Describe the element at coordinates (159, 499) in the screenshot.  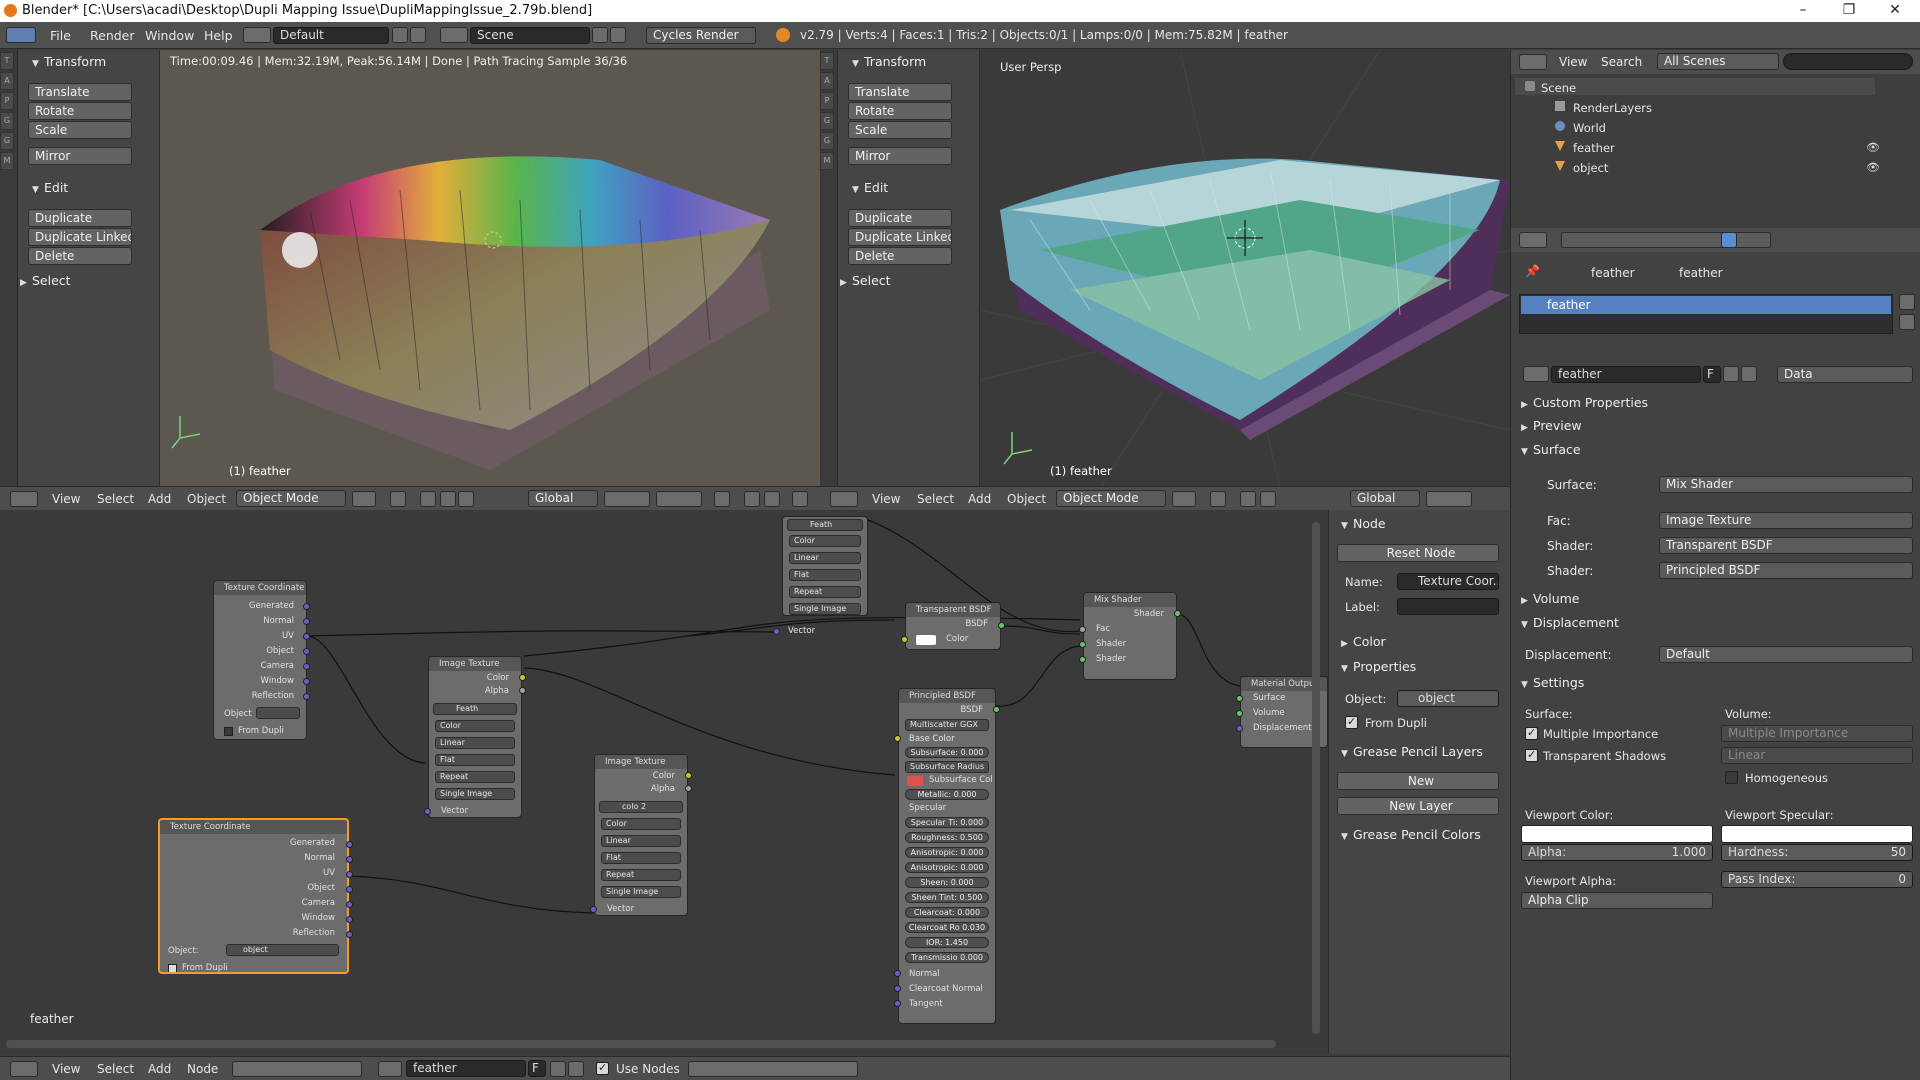
I see `menu-add: Add` at that location.